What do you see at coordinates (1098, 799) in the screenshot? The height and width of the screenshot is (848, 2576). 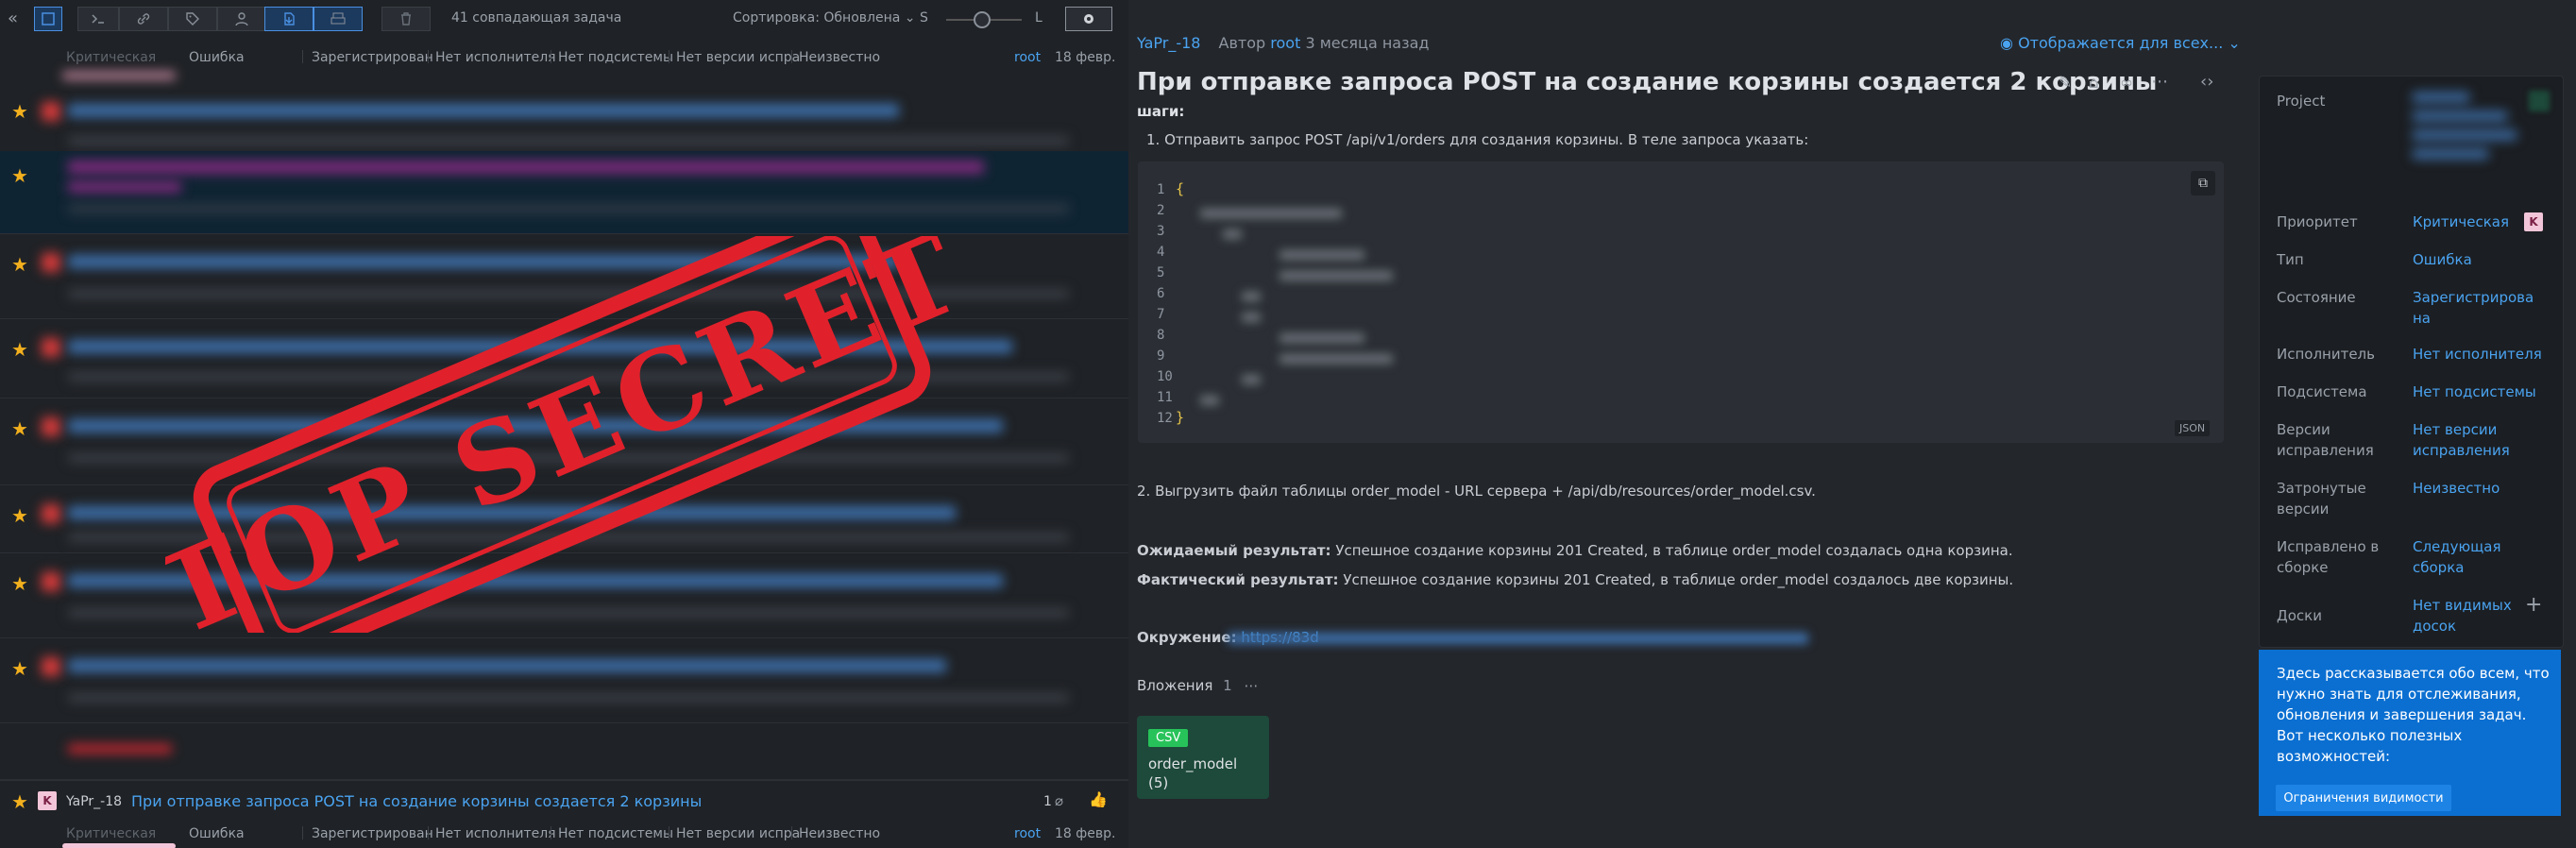 I see `thumbs-up-icon: 👍` at bounding box center [1098, 799].